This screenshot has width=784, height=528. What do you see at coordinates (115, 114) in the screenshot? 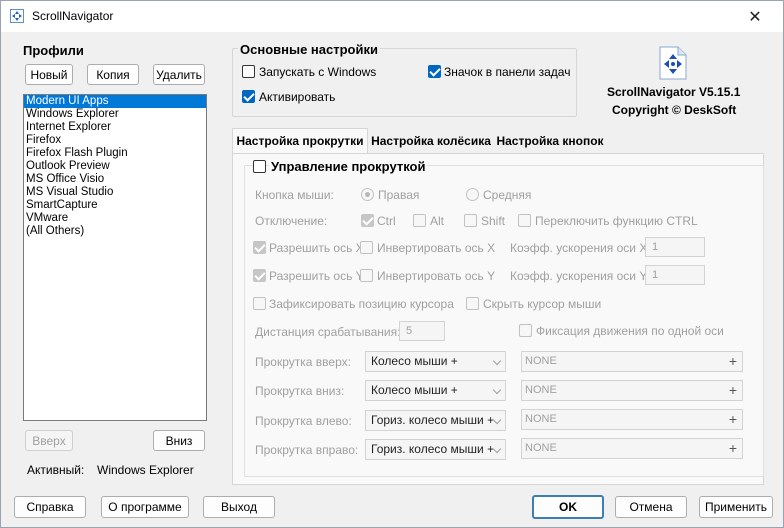
I see `list-item: Windows Explorer` at bounding box center [115, 114].